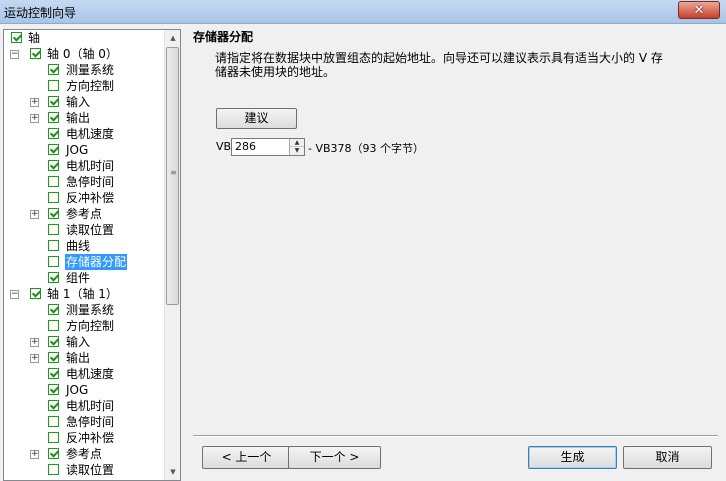  Describe the element at coordinates (96, 262) in the screenshot. I see `tree-item-label: 存储器分配` at that location.